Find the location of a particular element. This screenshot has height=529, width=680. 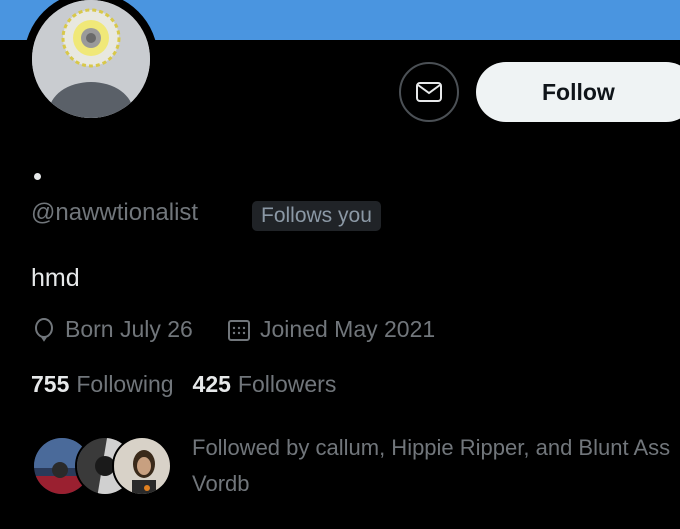

following-label: Following is located at coordinates (125, 384).